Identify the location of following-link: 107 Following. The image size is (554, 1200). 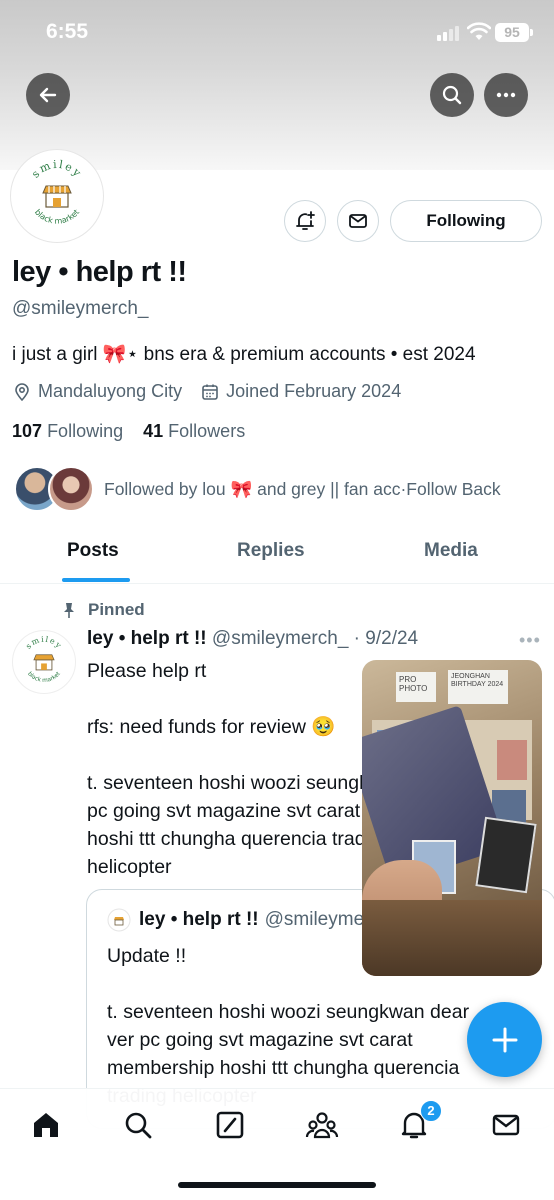
(67, 431).